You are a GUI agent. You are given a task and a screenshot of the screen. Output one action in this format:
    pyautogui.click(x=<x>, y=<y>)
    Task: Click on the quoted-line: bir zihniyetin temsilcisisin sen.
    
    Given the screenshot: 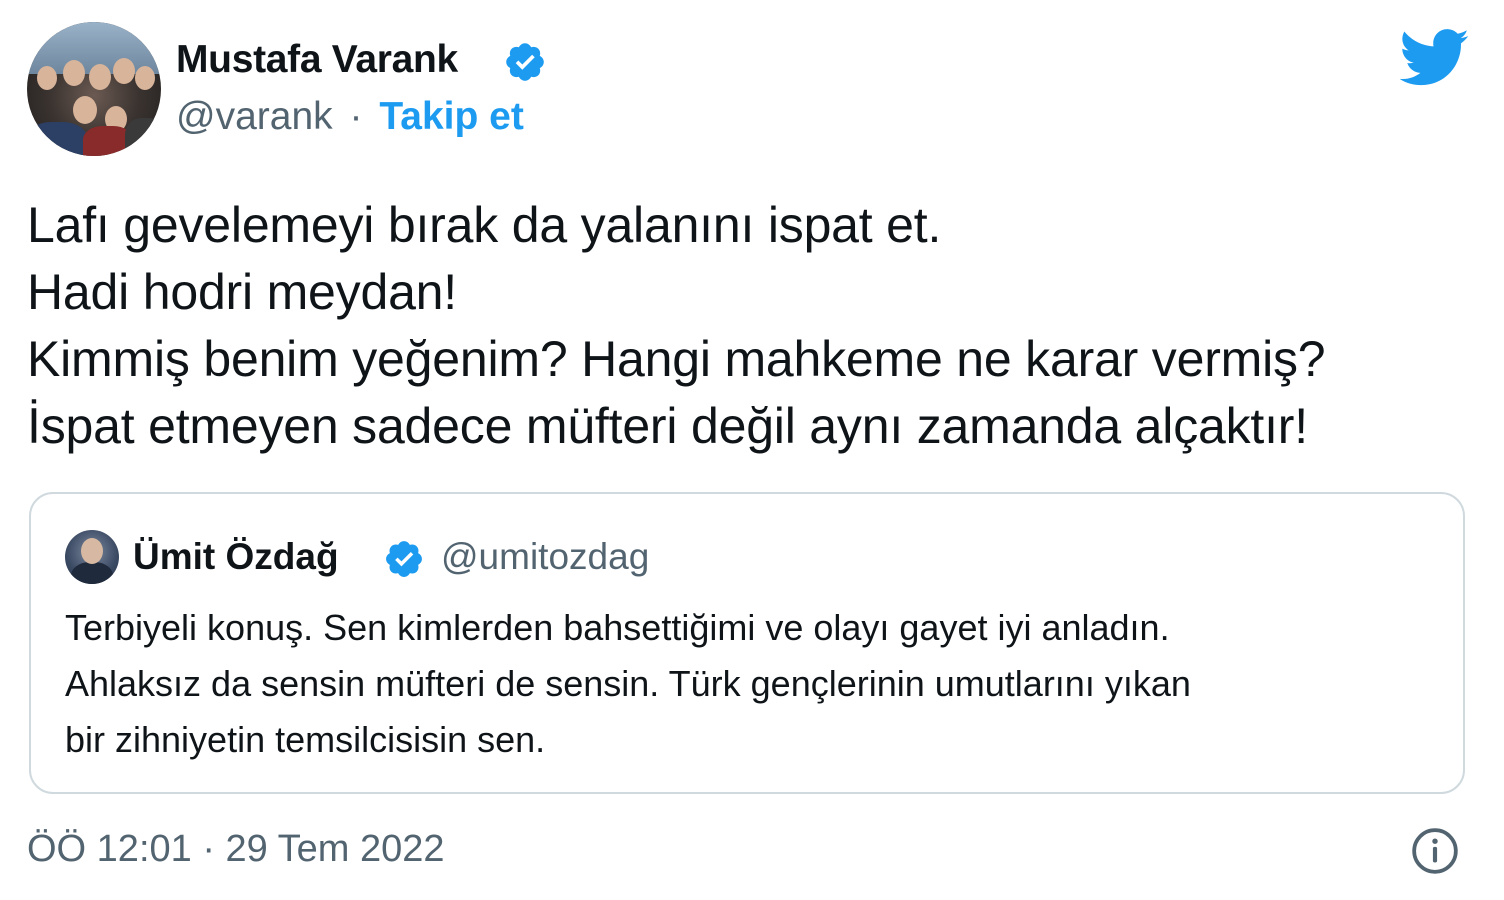 What is the action you would take?
    pyautogui.click(x=305, y=739)
    